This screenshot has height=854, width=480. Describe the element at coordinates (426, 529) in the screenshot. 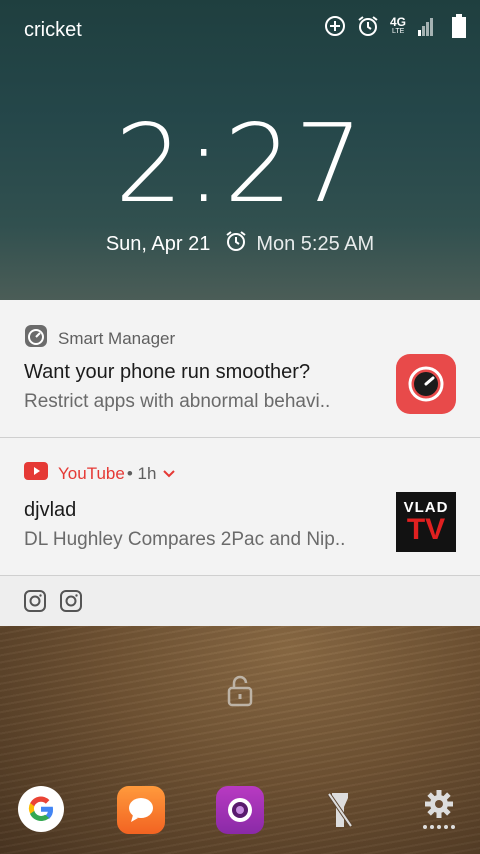

I see `thumb-logo-bottom: TV` at that location.